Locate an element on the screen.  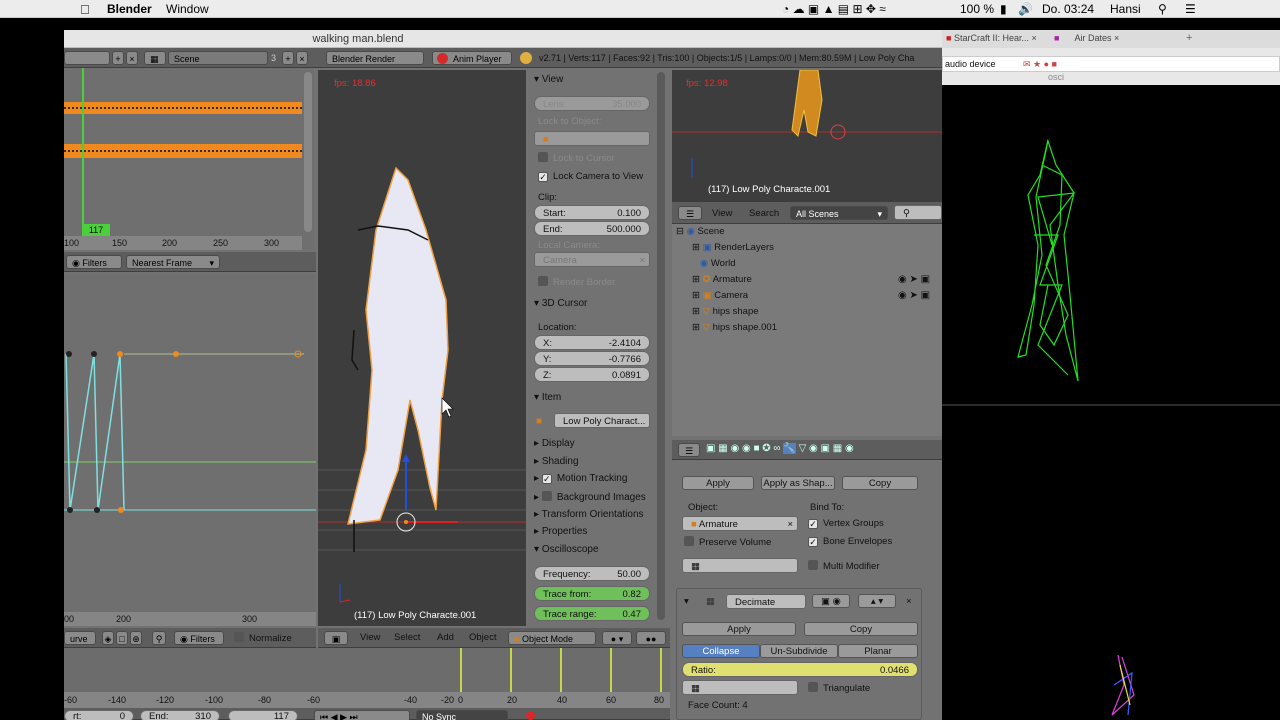
zoom-icon: ⚲ is located at coordinates (159, 638).